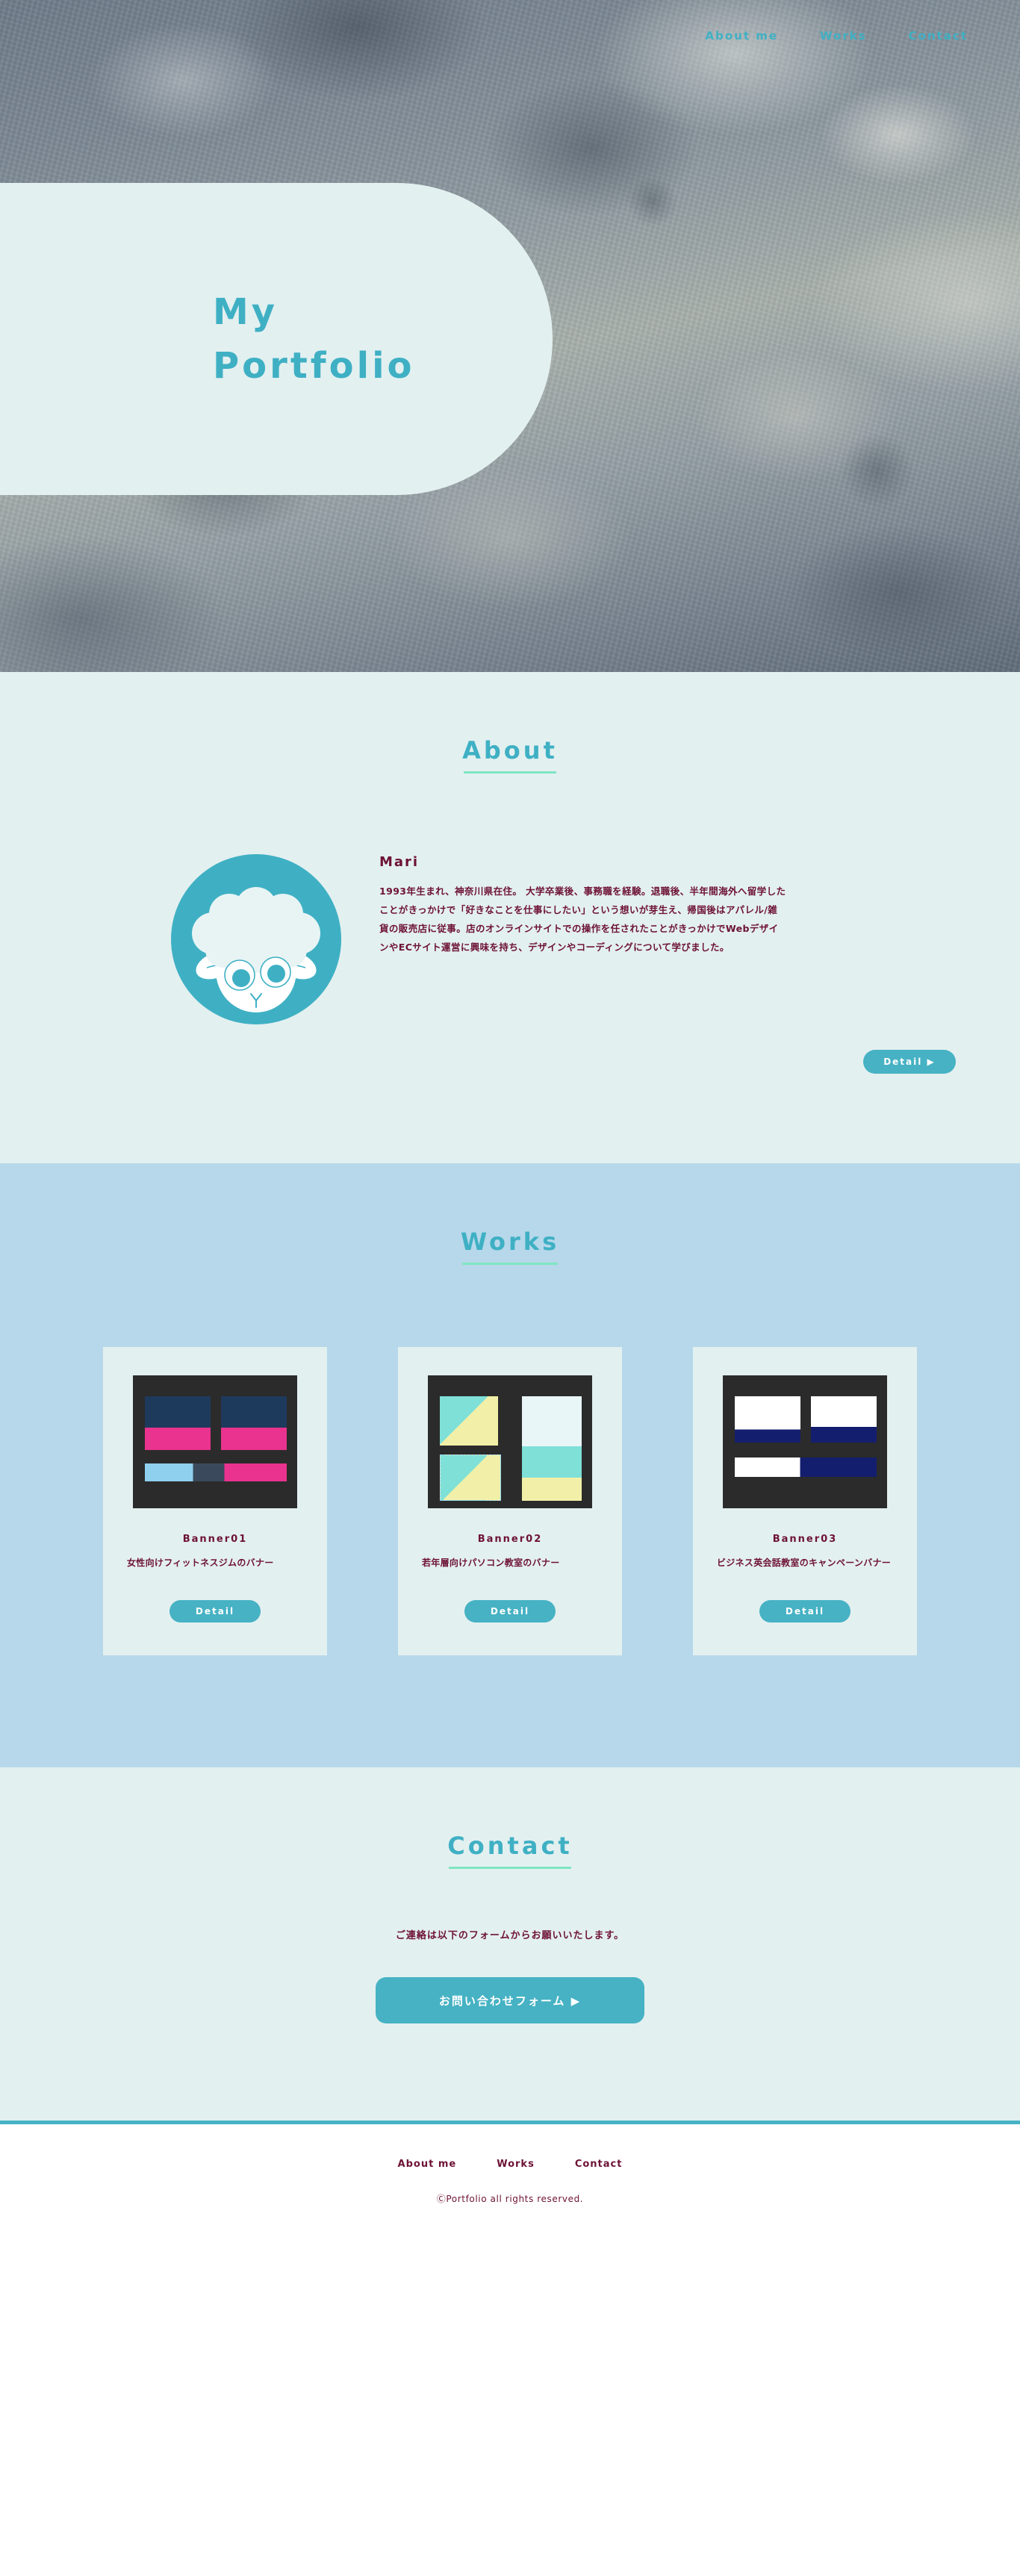  What do you see at coordinates (510, 2199) in the screenshot?
I see `copyright-text: ⒸPortfolio all rights reserved.` at bounding box center [510, 2199].